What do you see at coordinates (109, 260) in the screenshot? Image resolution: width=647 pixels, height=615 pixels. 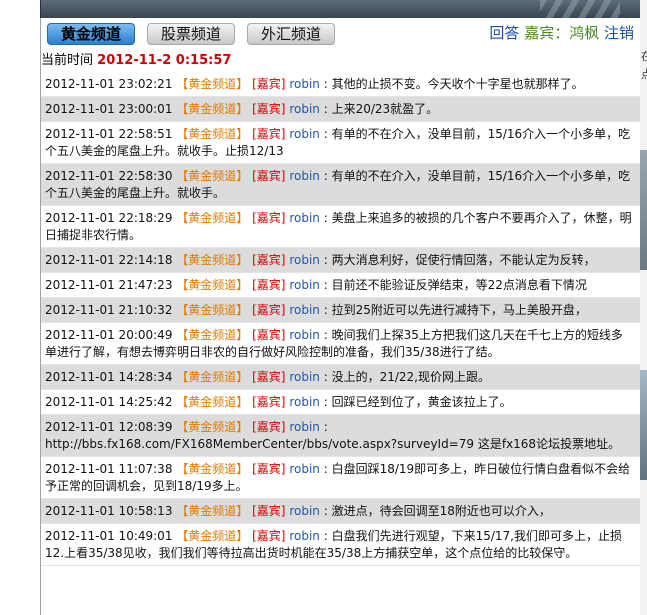 I see `message-time: 2012-11-01 22:14:18` at bounding box center [109, 260].